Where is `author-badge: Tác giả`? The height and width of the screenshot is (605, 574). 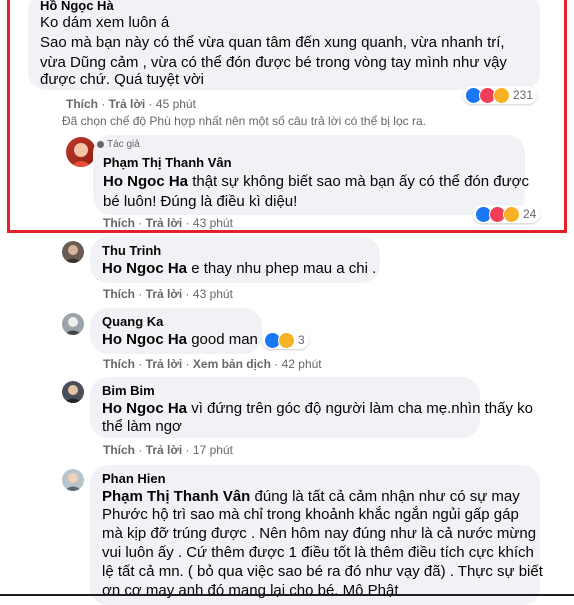 author-badge: Tác giả is located at coordinates (118, 144).